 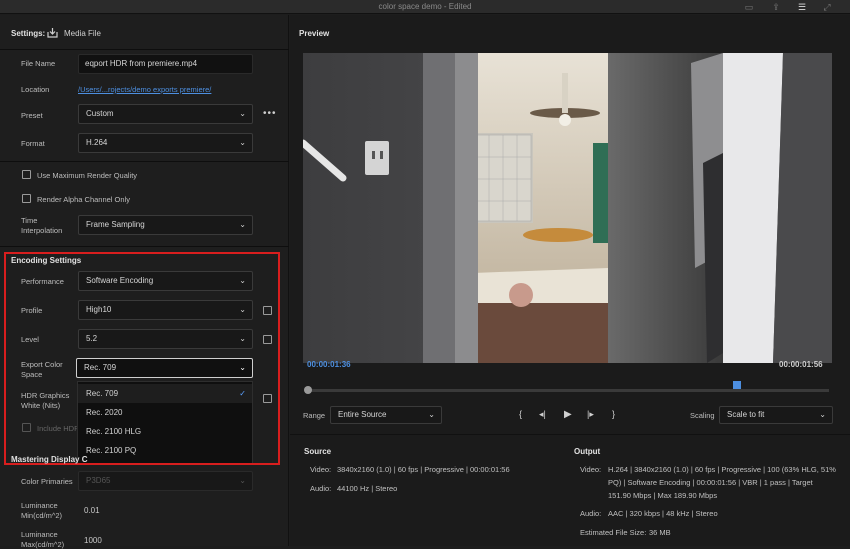 I want to click on lum-min-label-1: Luminance, so click(x=39, y=505).